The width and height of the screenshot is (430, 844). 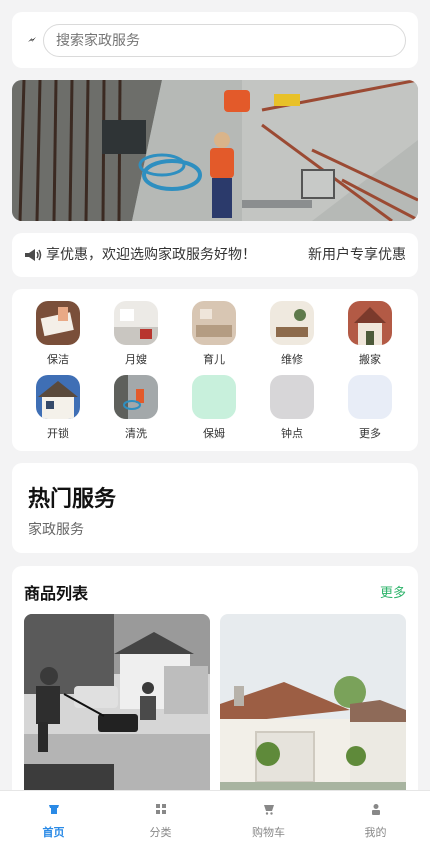 What do you see at coordinates (215, 508) in the screenshot?
I see `hot-services-section: 热门服务 家政服务` at bounding box center [215, 508].